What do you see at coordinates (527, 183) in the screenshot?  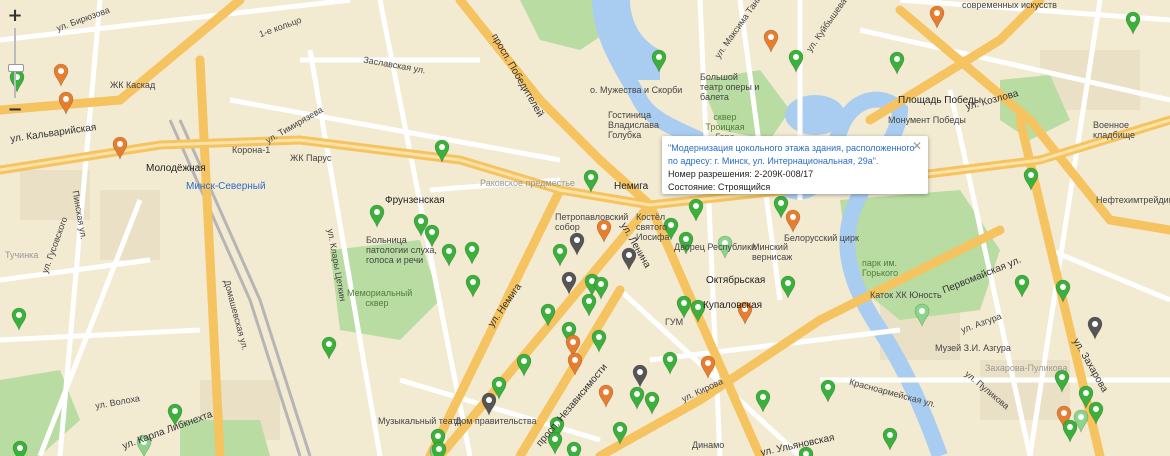 I see `district-label: Раковское предместье` at bounding box center [527, 183].